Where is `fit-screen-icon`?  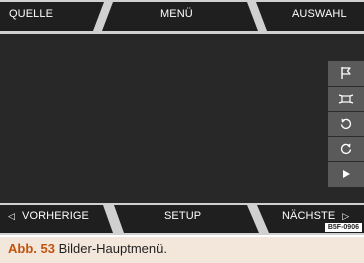 fit-screen-icon is located at coordinates (346, 99).